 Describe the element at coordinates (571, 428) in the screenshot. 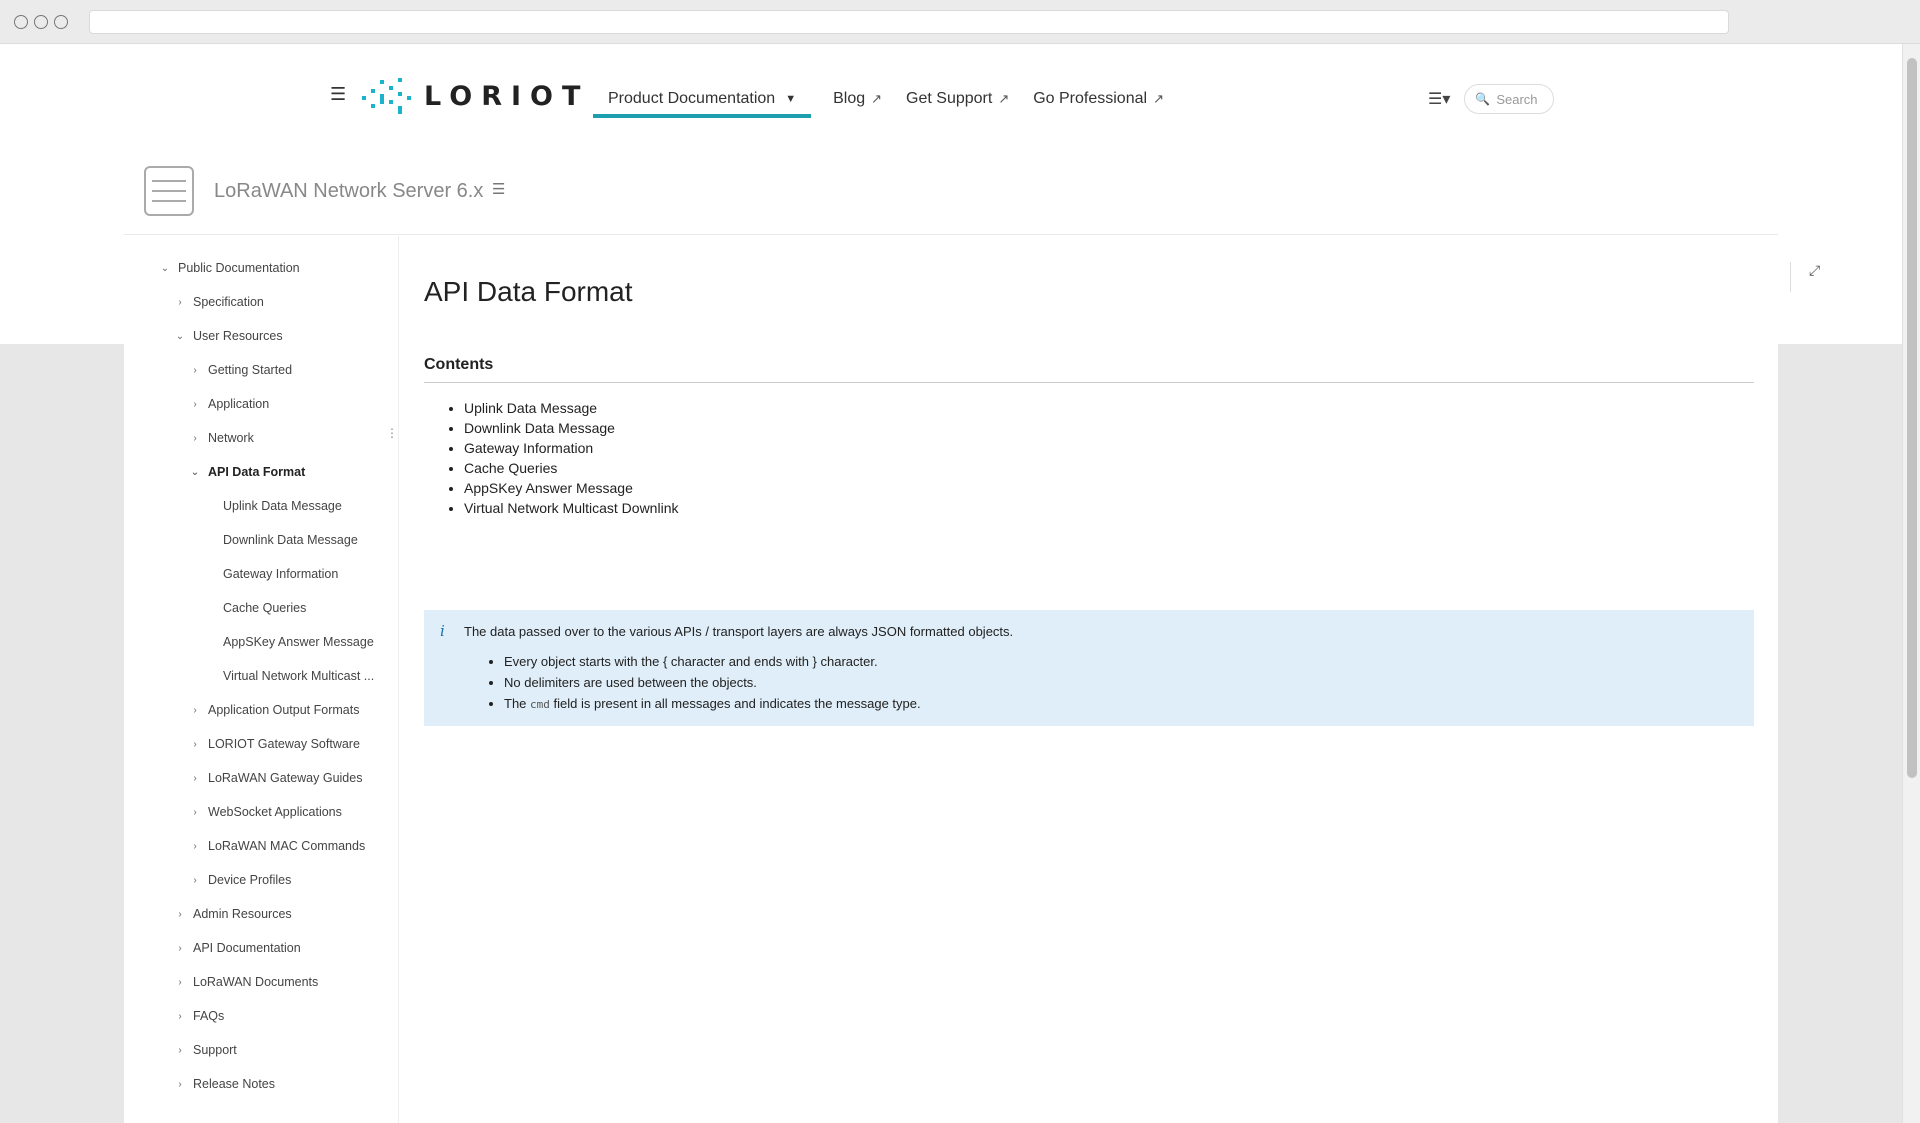

I see `toc-link: Downlink Data Message` at that location.